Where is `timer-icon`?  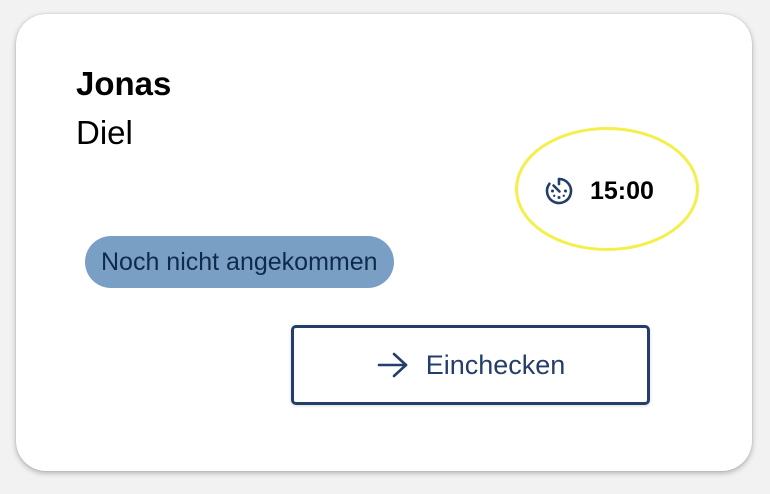
timer-icon is located at coordinates (559, 191).